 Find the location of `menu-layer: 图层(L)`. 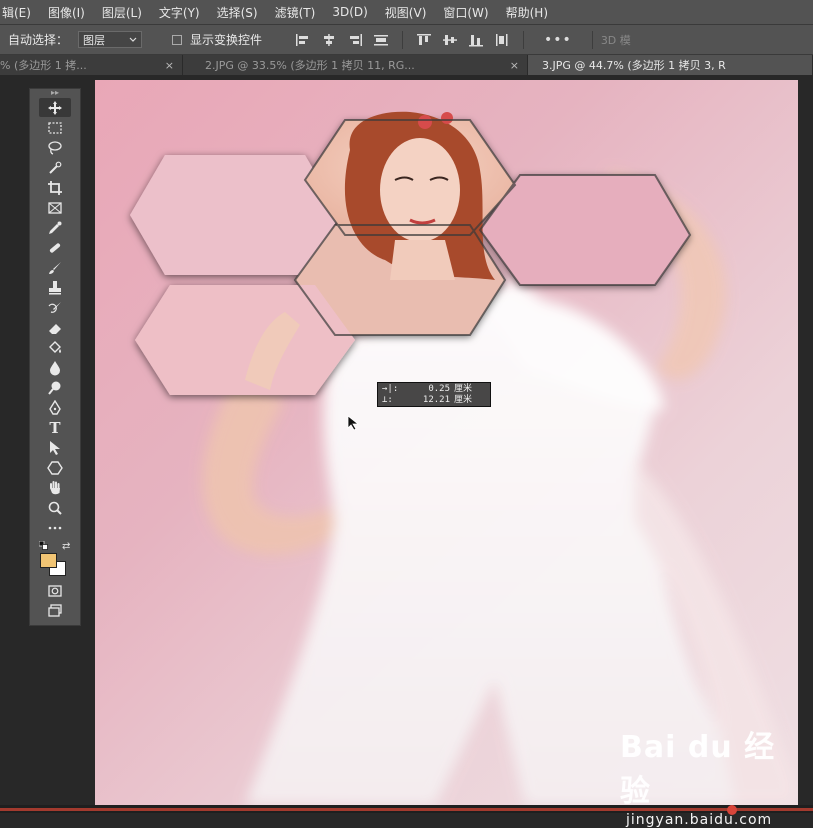

menu-layer: 图层(L) is located at coordinates (122, 12).